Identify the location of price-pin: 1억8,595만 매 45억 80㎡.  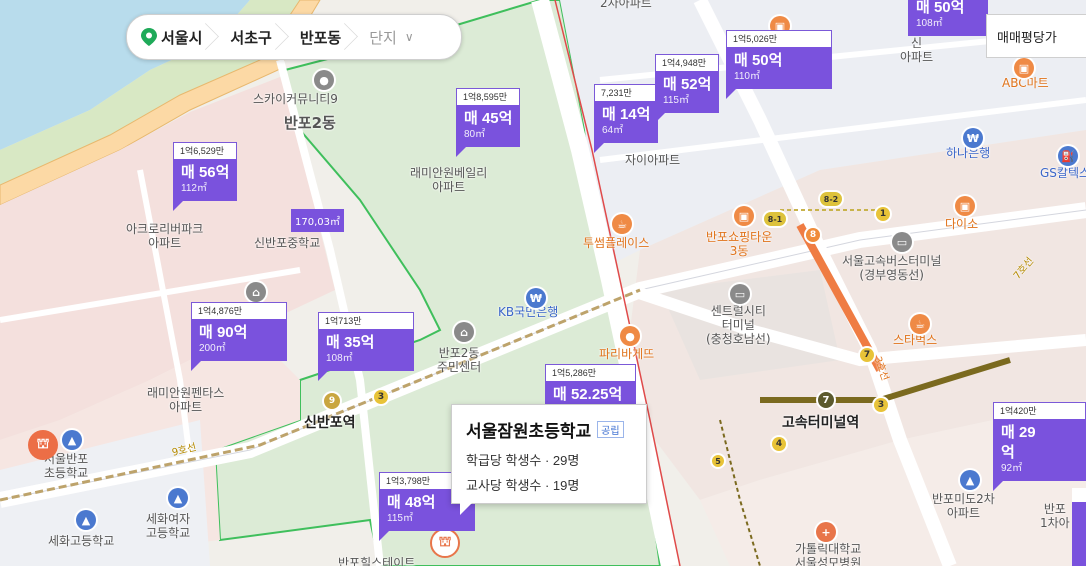
(488, 122).